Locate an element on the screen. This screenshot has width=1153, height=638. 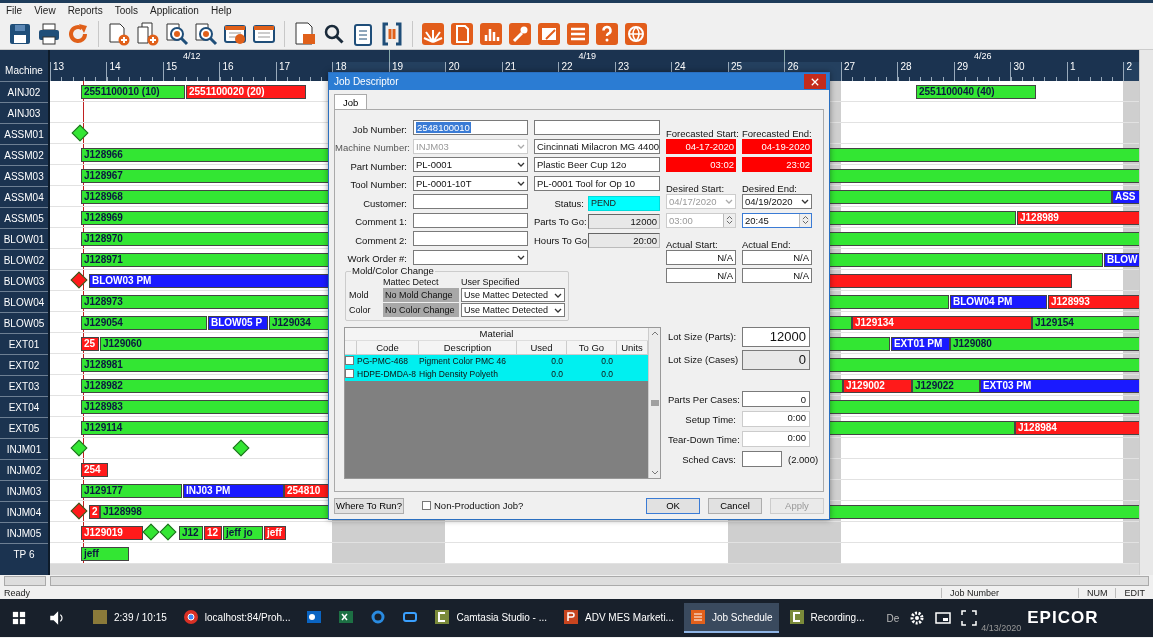
machine-label: BLOW03 is located at coordinates (24, 280).